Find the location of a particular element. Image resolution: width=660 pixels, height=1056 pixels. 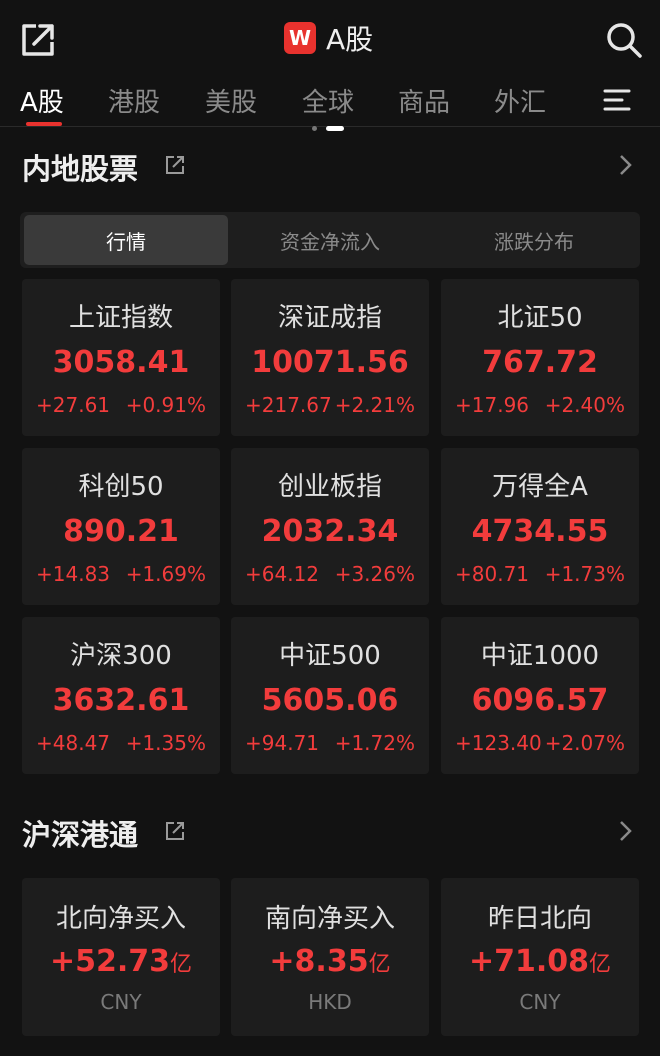

flow-value: +52.73亿 is located at coordinates (121, 961).